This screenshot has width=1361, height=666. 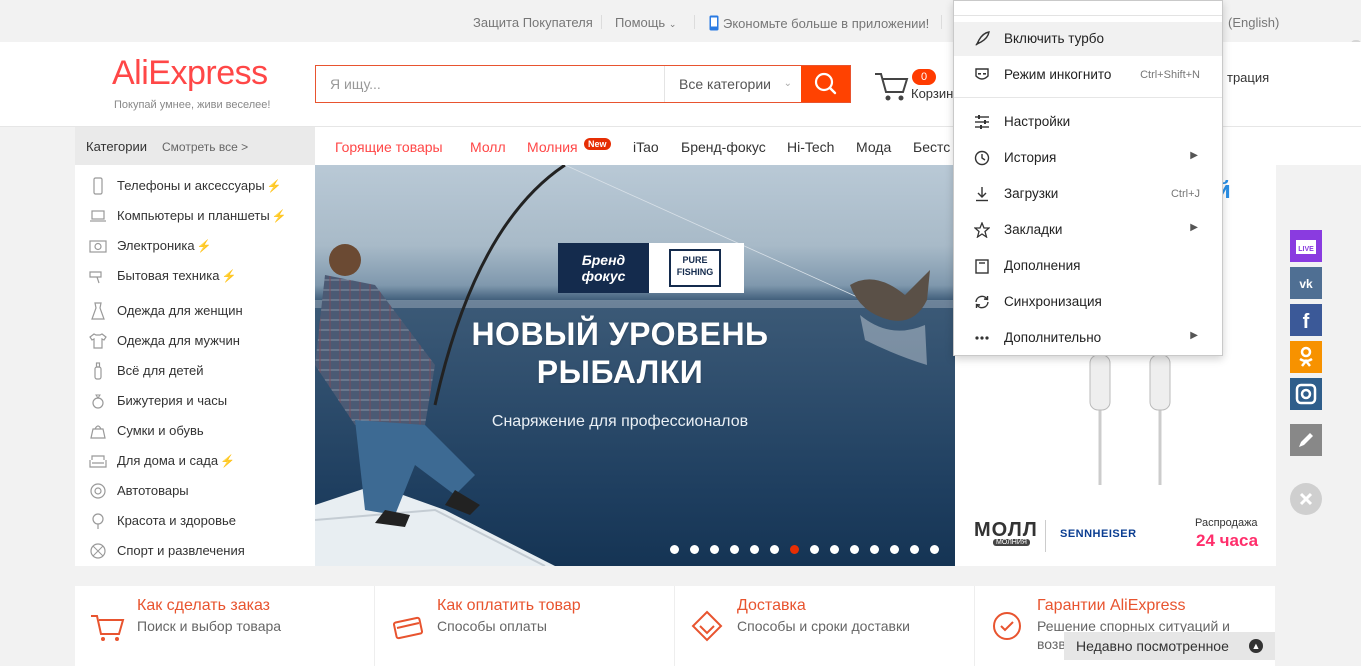 What do you see at coordinates (1306, 440) in the screenshot?
I see `edit-icon` at bounding box center [1306, 440].